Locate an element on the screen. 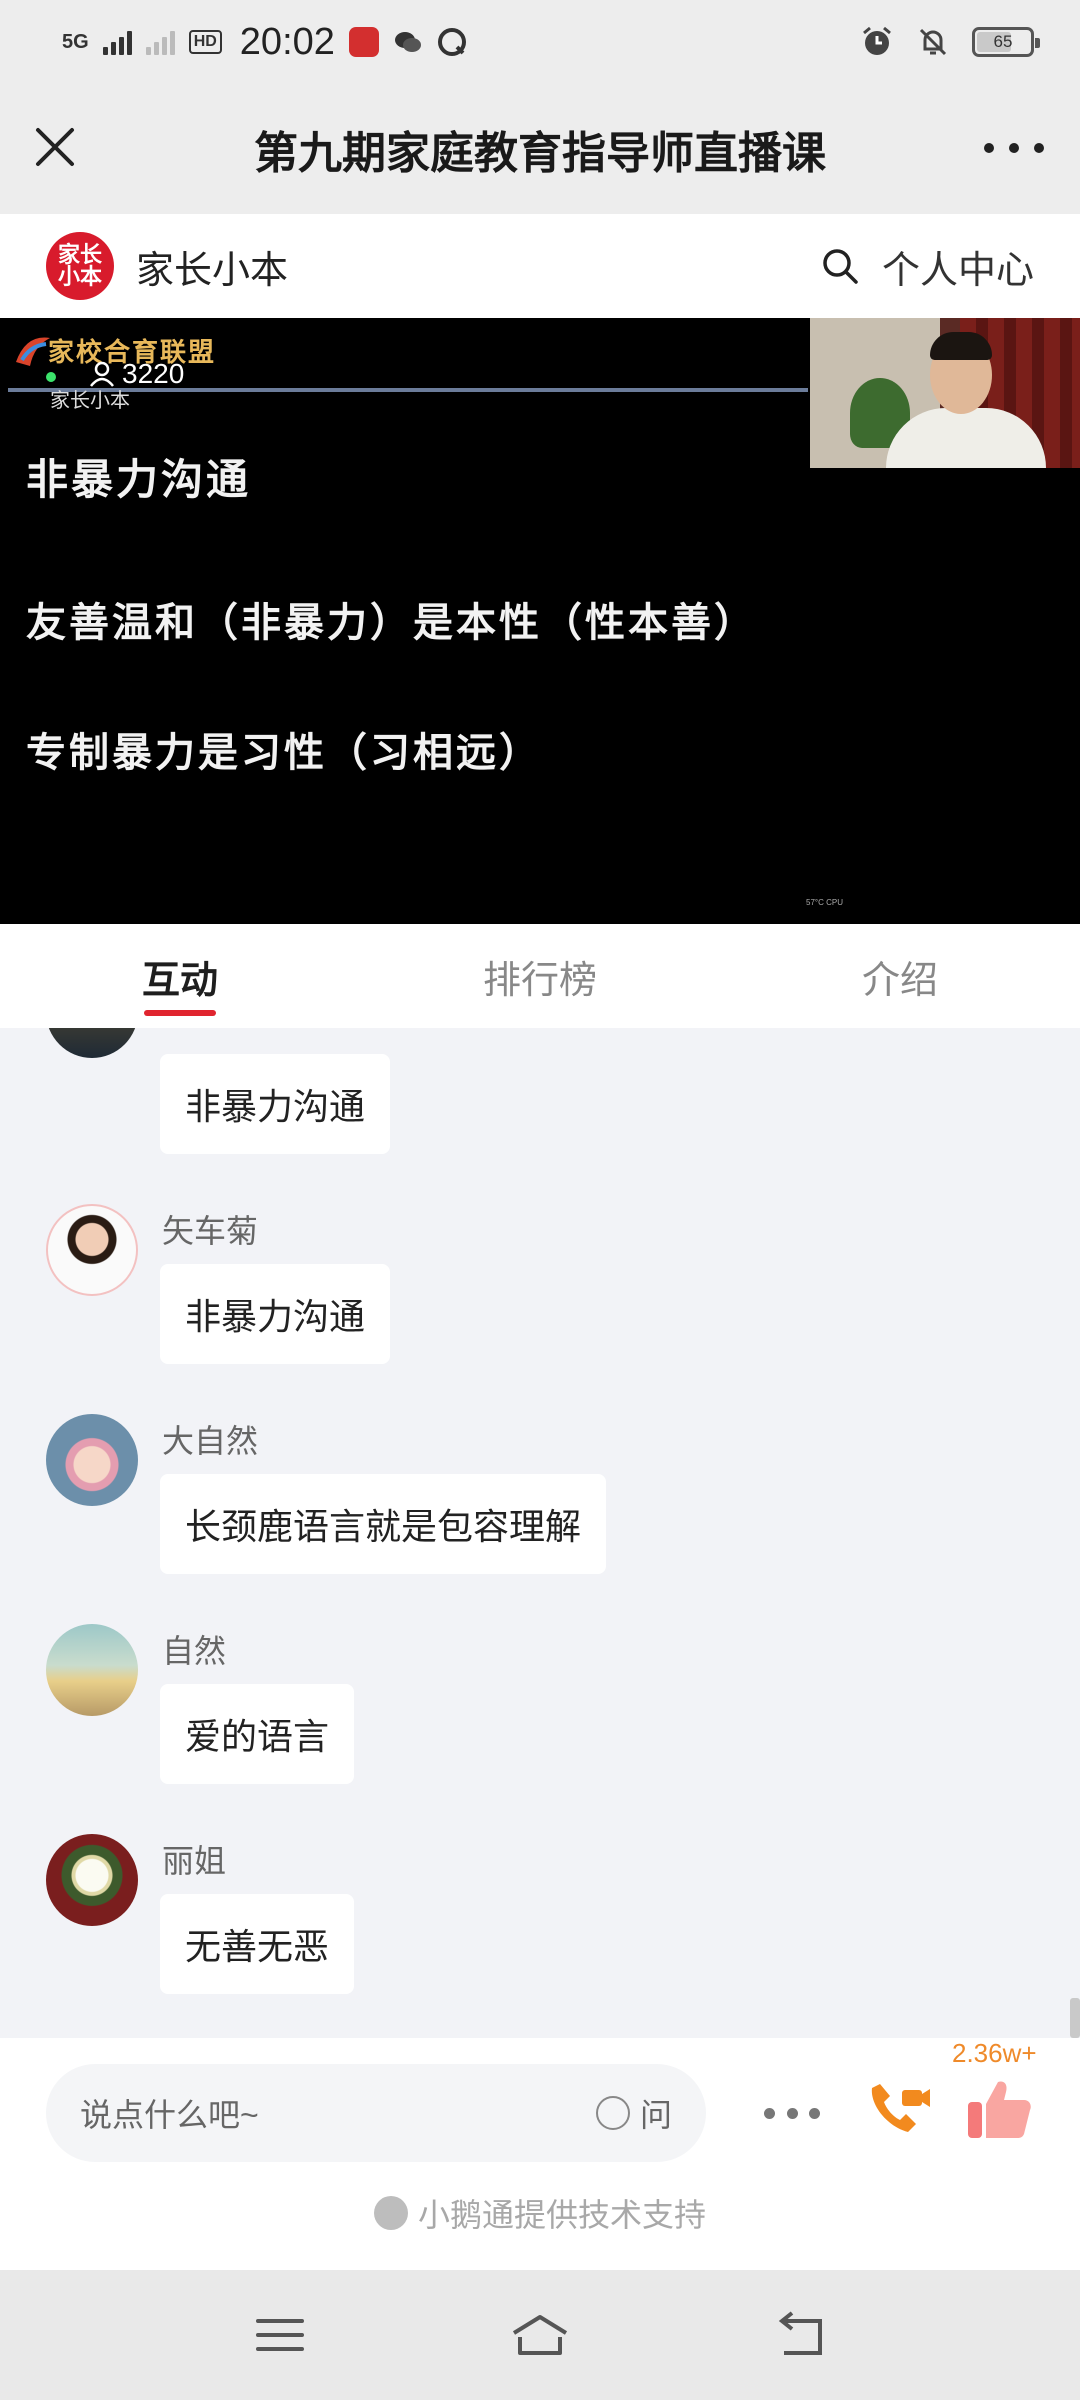  tab-leaderboard: 排行榜 is located at coordinates (540, 976).